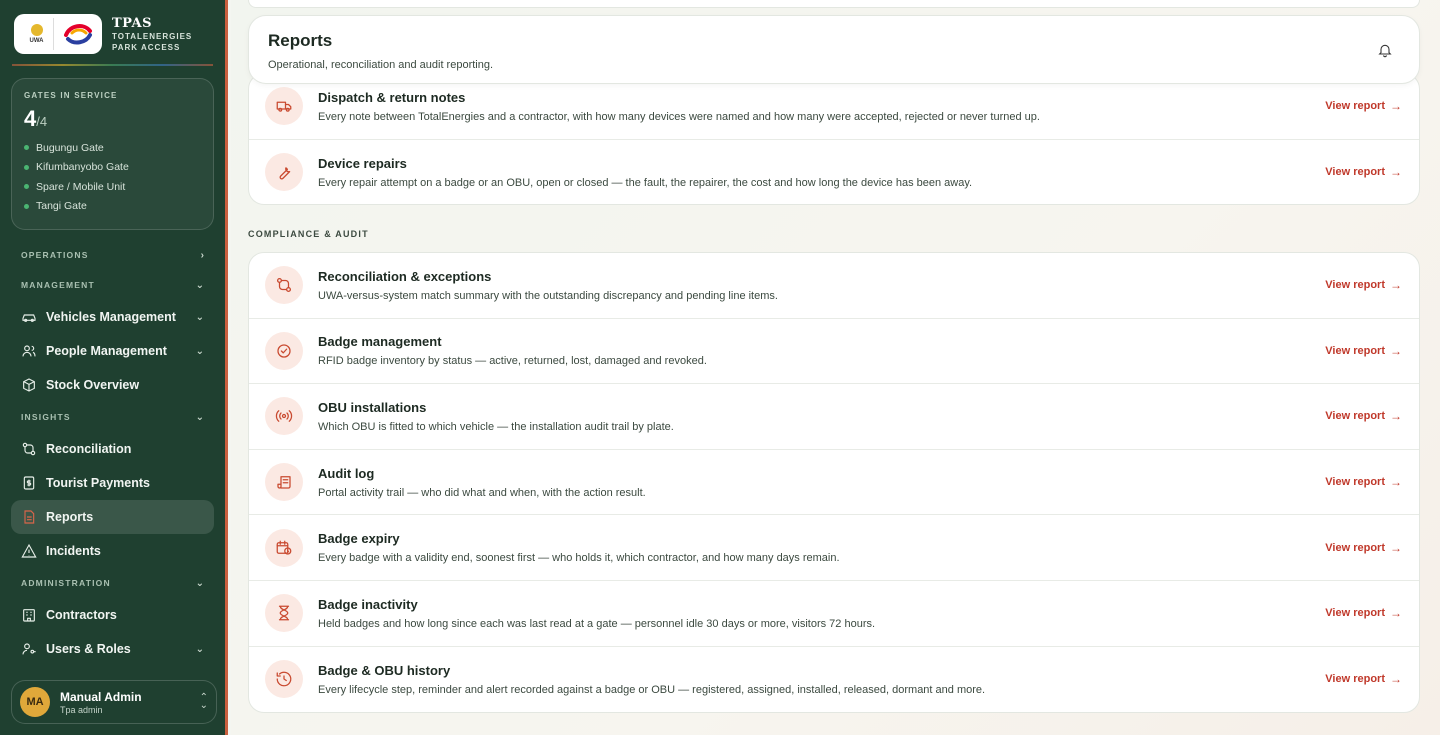 This screenshot has height=735, width=1440. Describe the element at coordinates (29, 483) in the screenshot. I see `receipt-icon` at that location.